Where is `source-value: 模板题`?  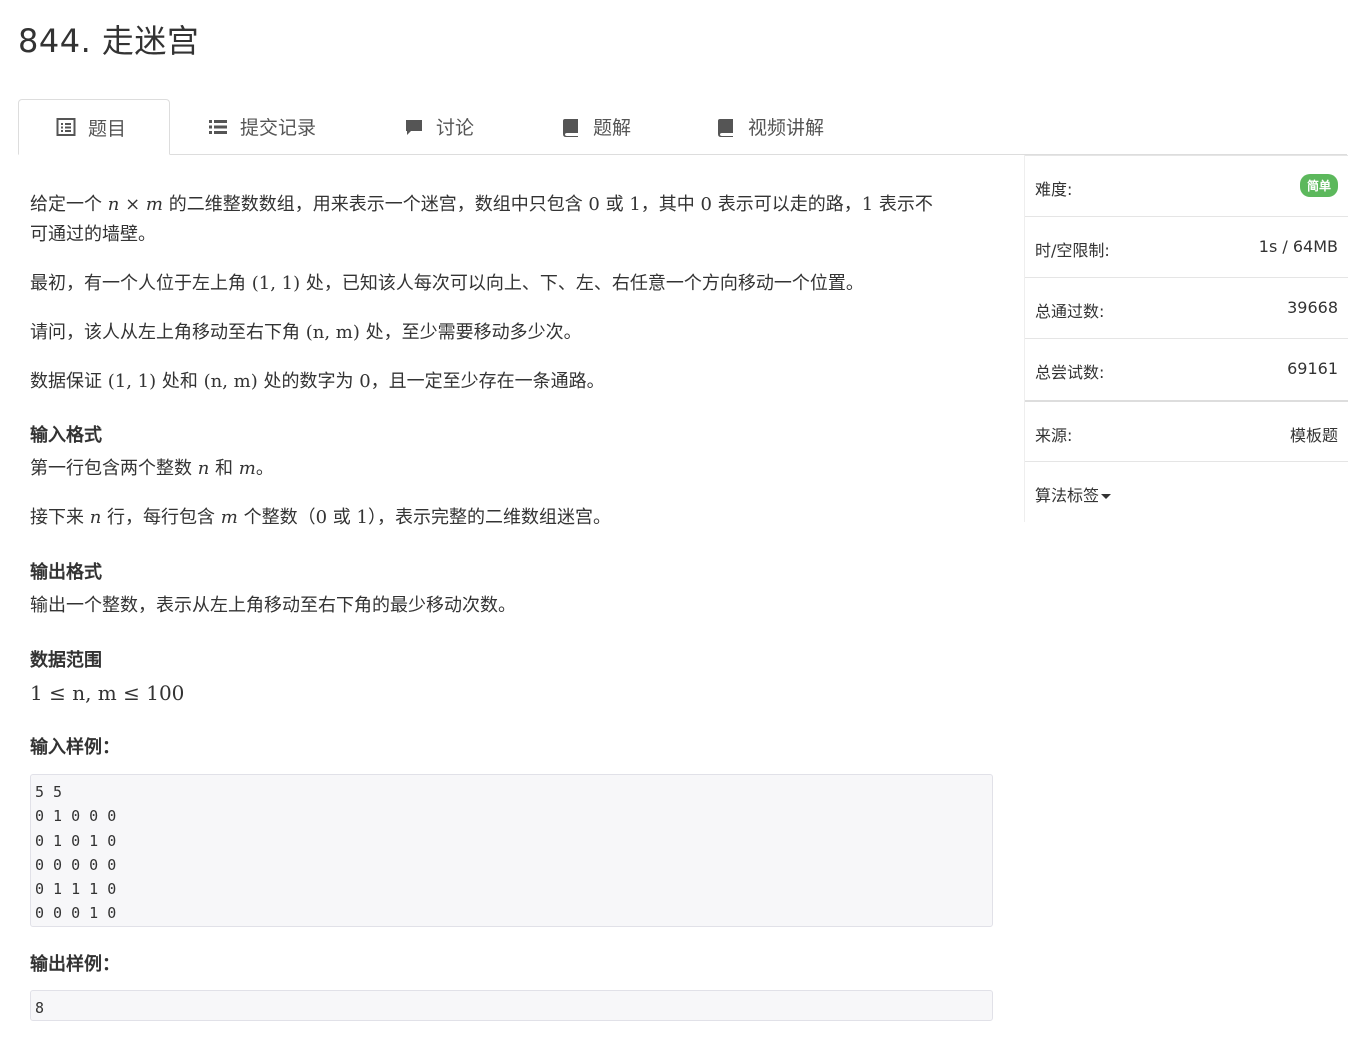
source-value: 模板题 is located at coordinates (1313, 435).